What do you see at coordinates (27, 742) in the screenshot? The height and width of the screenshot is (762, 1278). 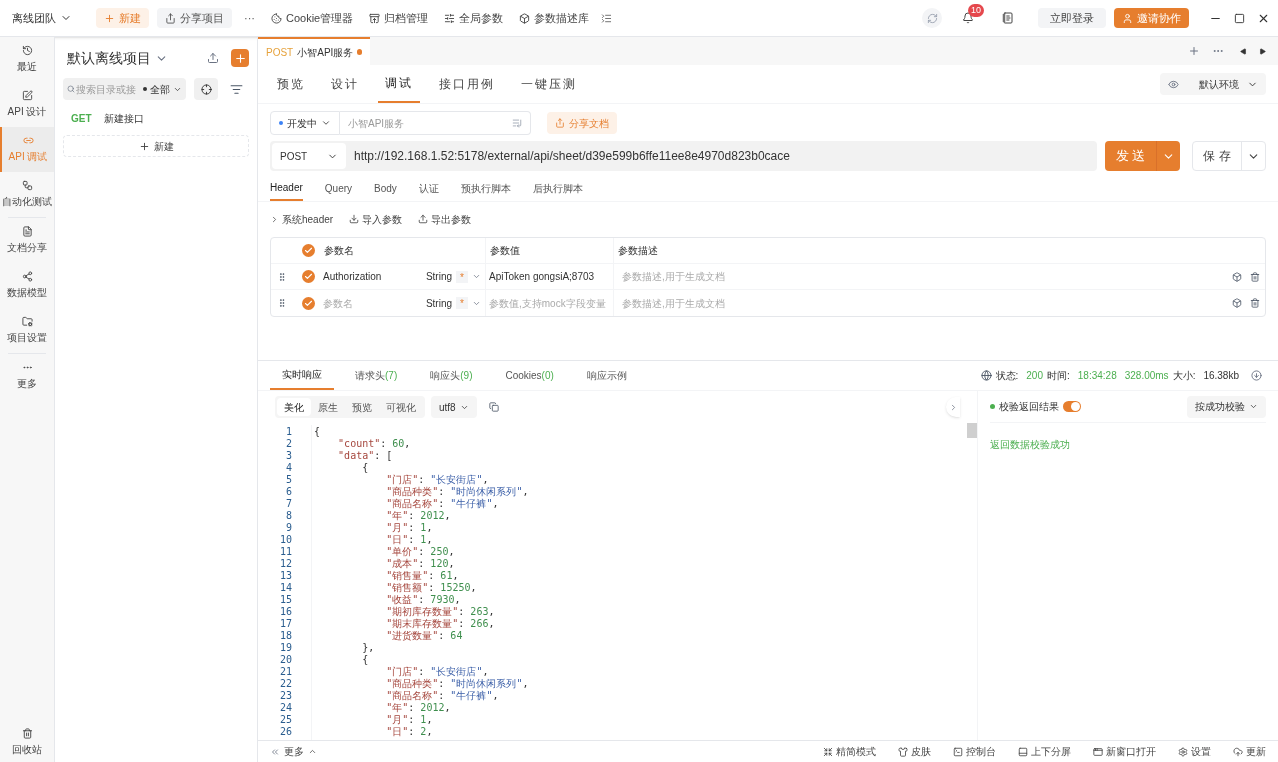 I see `trash-button: 回收站` at bounding box center [27, 742].